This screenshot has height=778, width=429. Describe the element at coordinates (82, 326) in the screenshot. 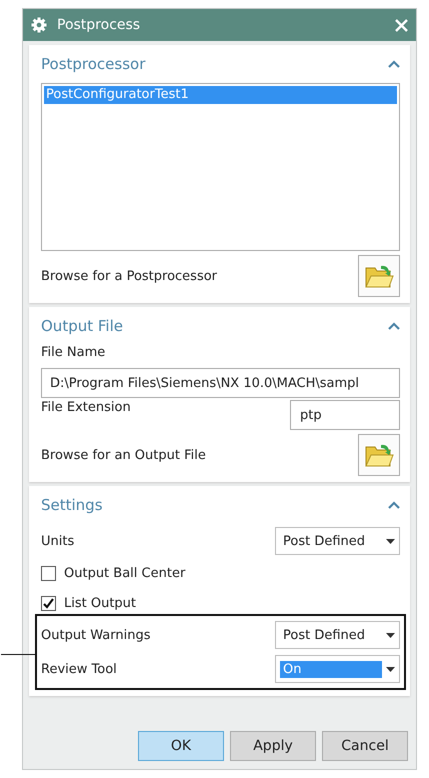

I see `section-title: Output File` at that location.